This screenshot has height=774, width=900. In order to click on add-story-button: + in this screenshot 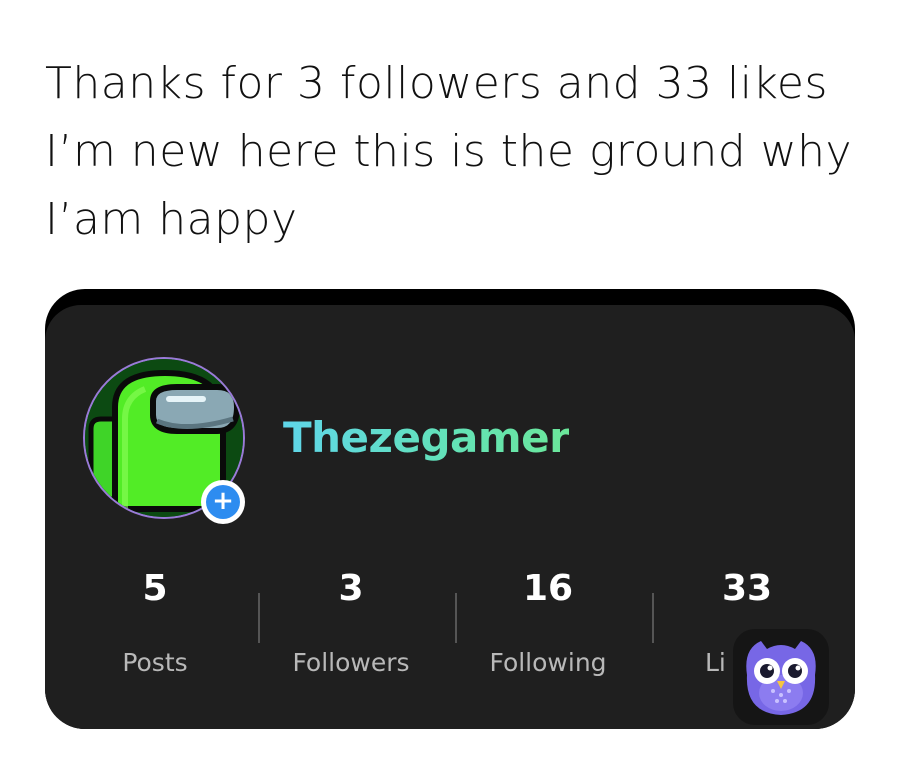, I will do `click(223, 502)`.